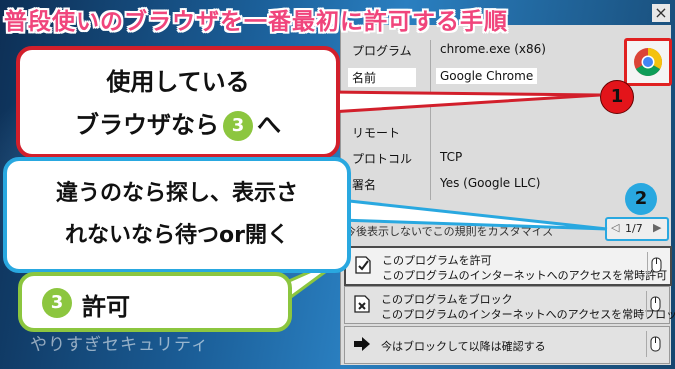  What do you see at coordinates (178, 102) in the screenshot?
I see `callout-use-browser: 使用している ブラウザなら 3 へ` at bounding box center [178, 102].